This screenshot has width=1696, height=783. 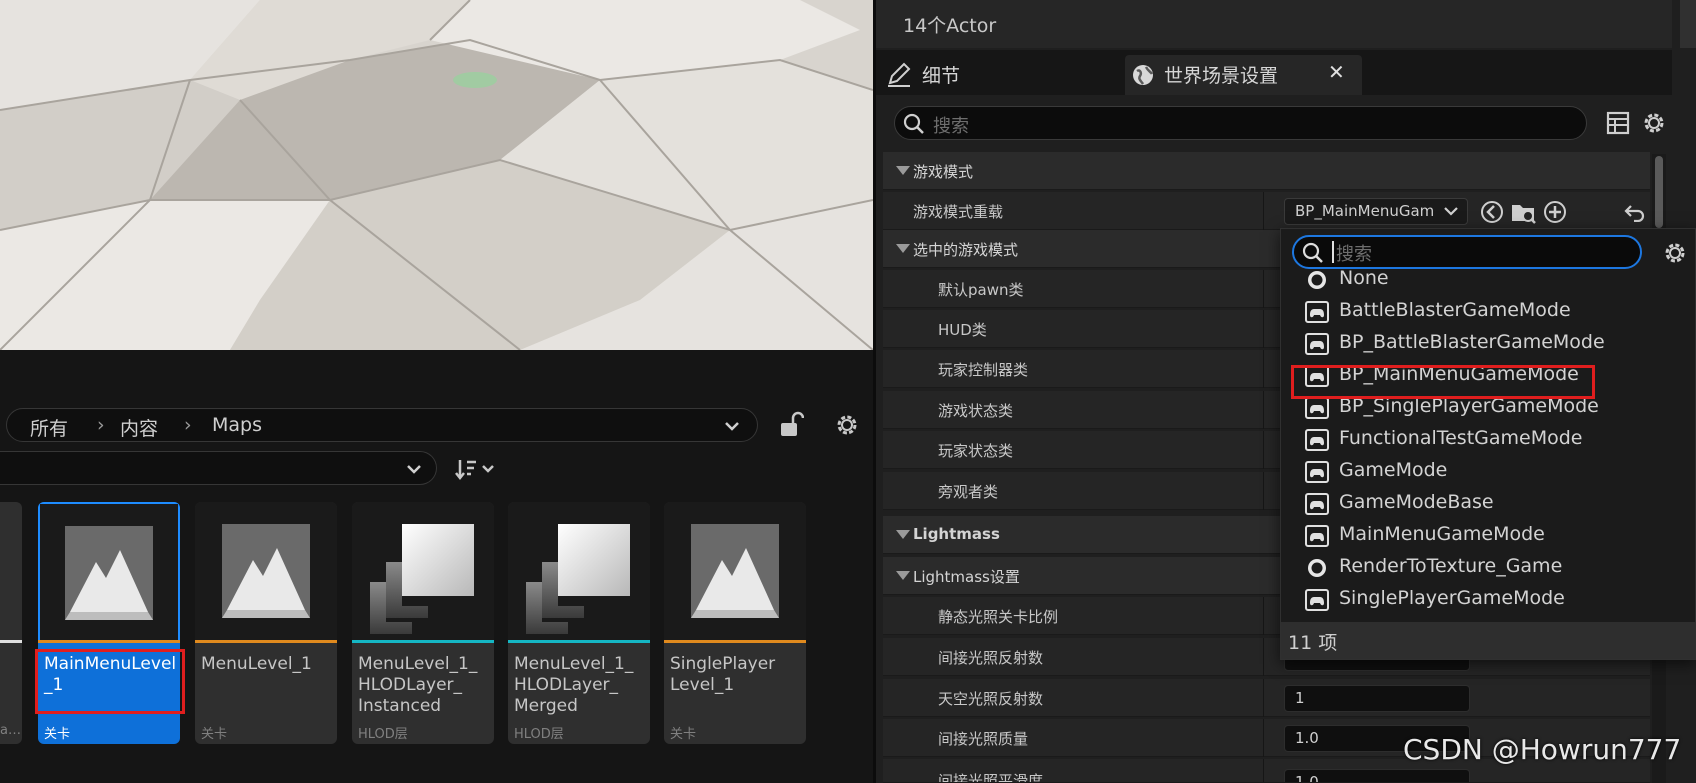 I want to click on property-row-skylight-bounces: 天空光照反射数 1, so click(x=1266, y=698).